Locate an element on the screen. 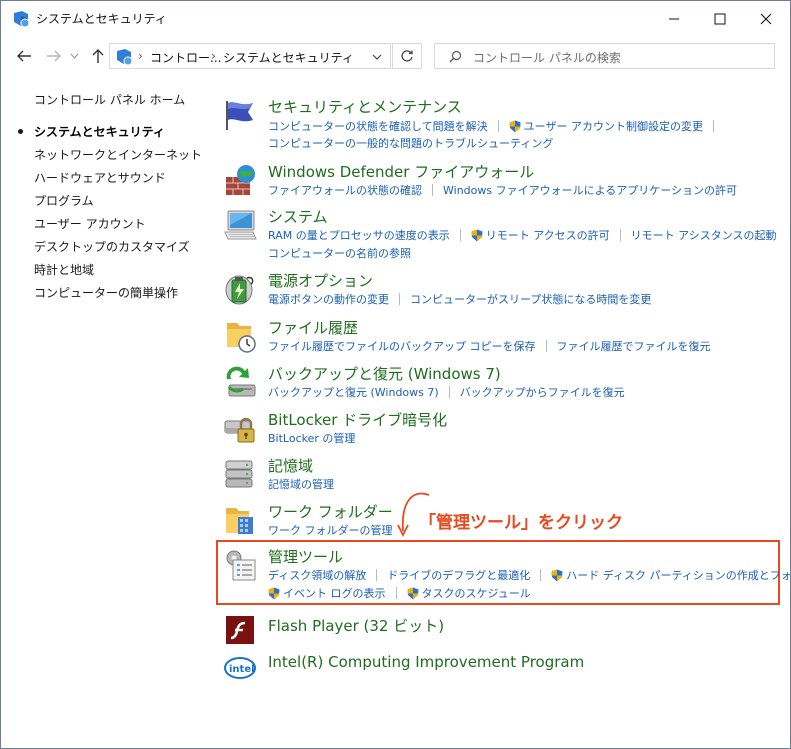 This screenshot has height=749, width=791. link-file-history-restore: ファイル履歴でファイルを復元 is located at coordinates (634, 346).